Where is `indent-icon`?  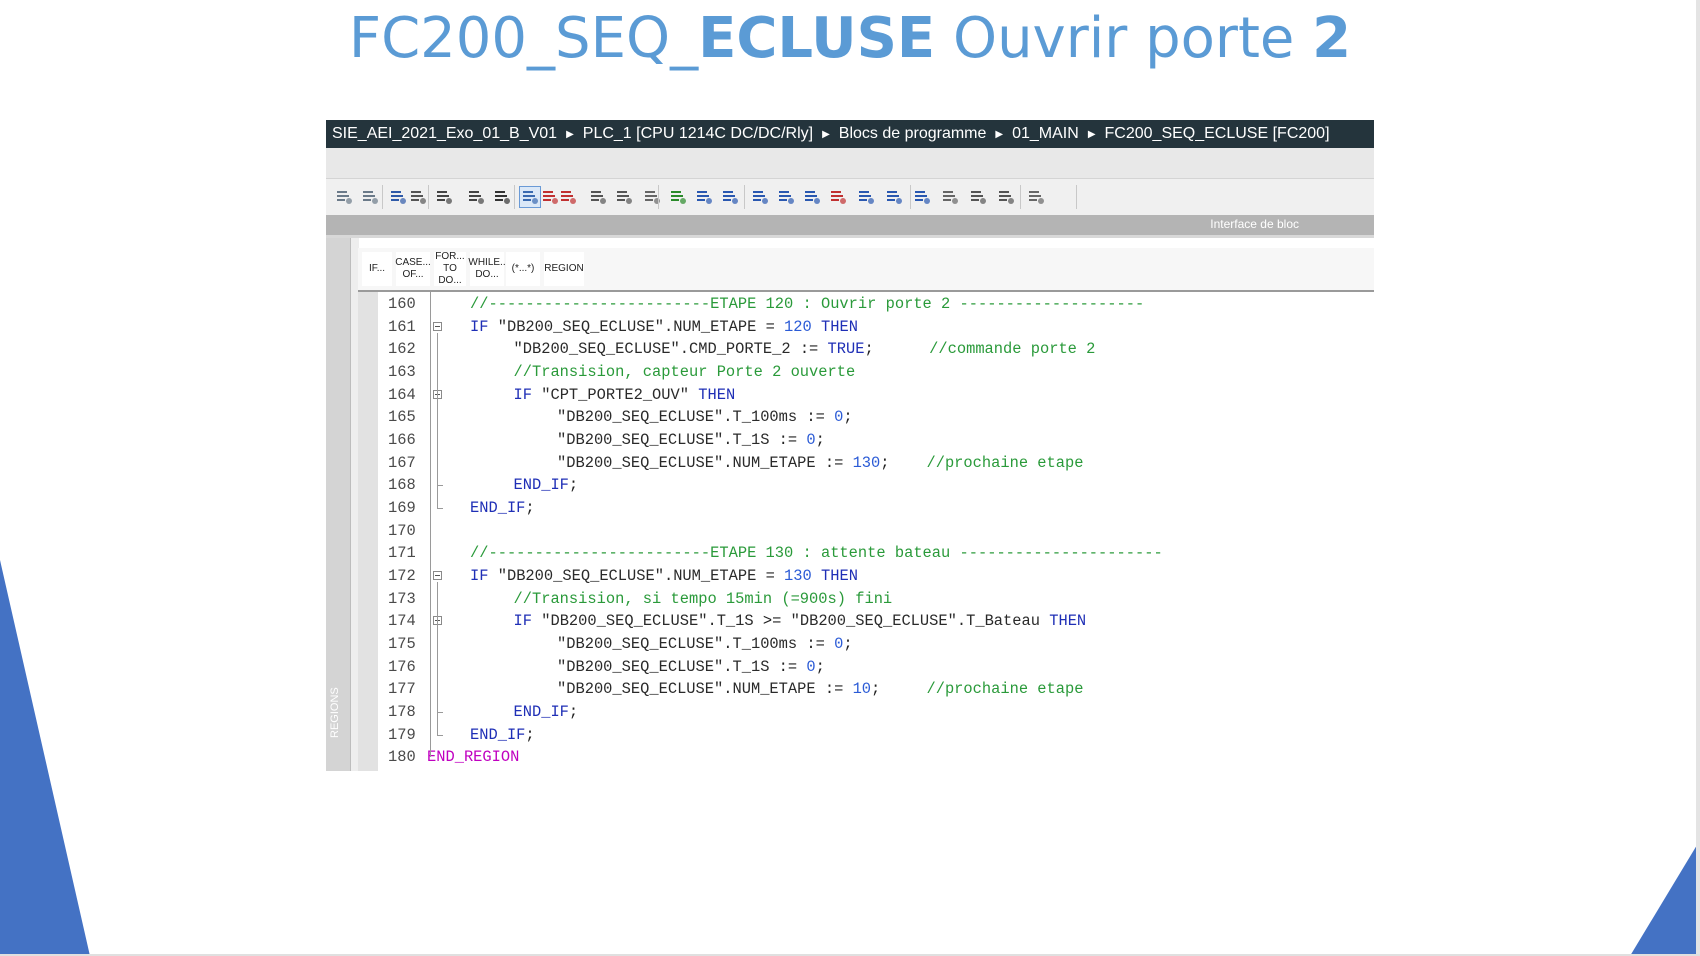 indent-icon is located at coordinates (344, 197).